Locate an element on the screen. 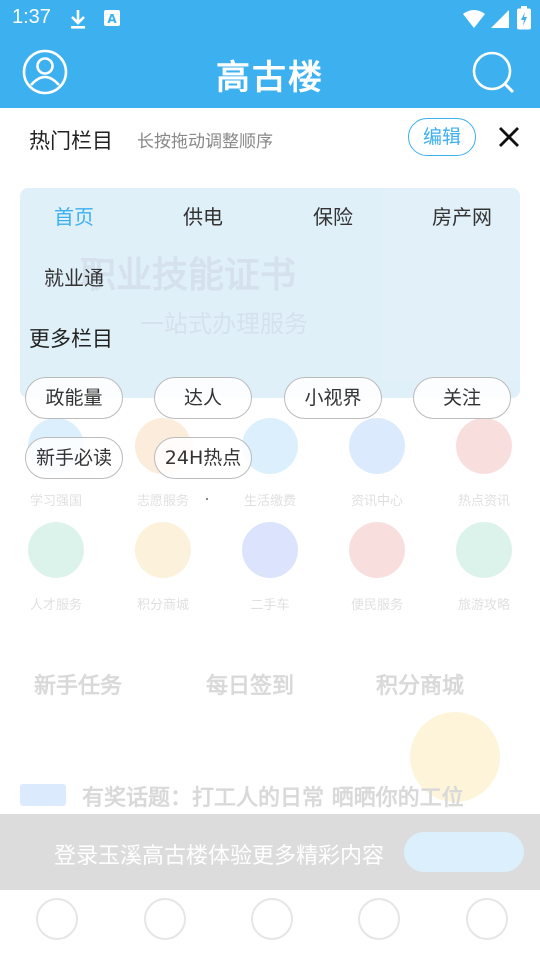 Image resolution: width=540 pixels, height=960 pixels. svg-text: A is located at coordinates (112, 19).